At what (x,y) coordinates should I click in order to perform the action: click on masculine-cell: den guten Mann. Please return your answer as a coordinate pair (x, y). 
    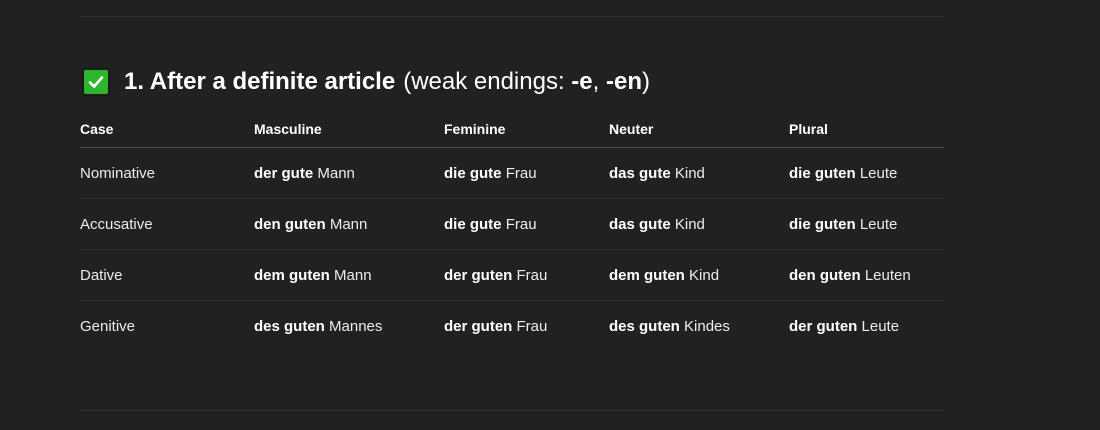
    Looking at the image, I should click on (349, 224).